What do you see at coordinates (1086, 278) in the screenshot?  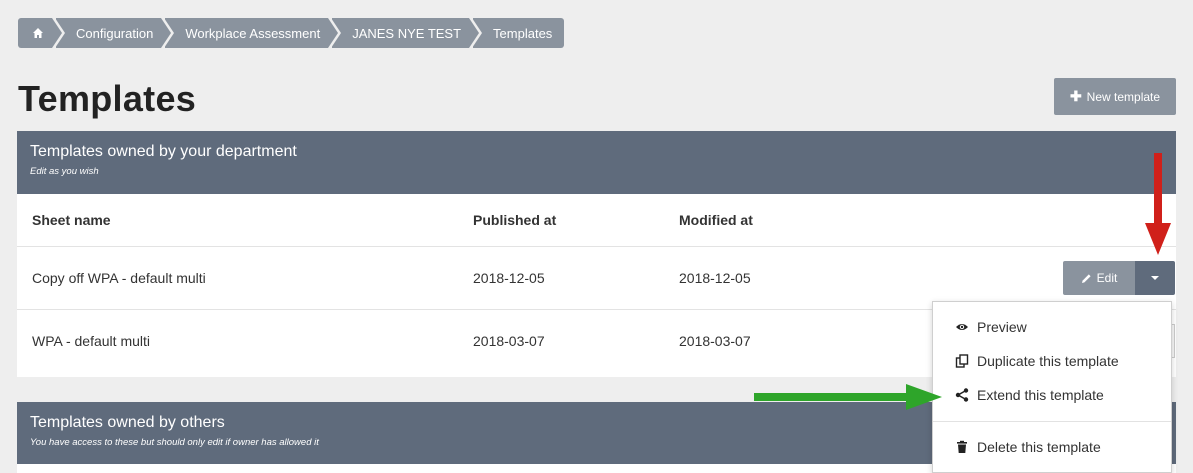 I see `pencil-icon` at bounding box center [1086, 278].